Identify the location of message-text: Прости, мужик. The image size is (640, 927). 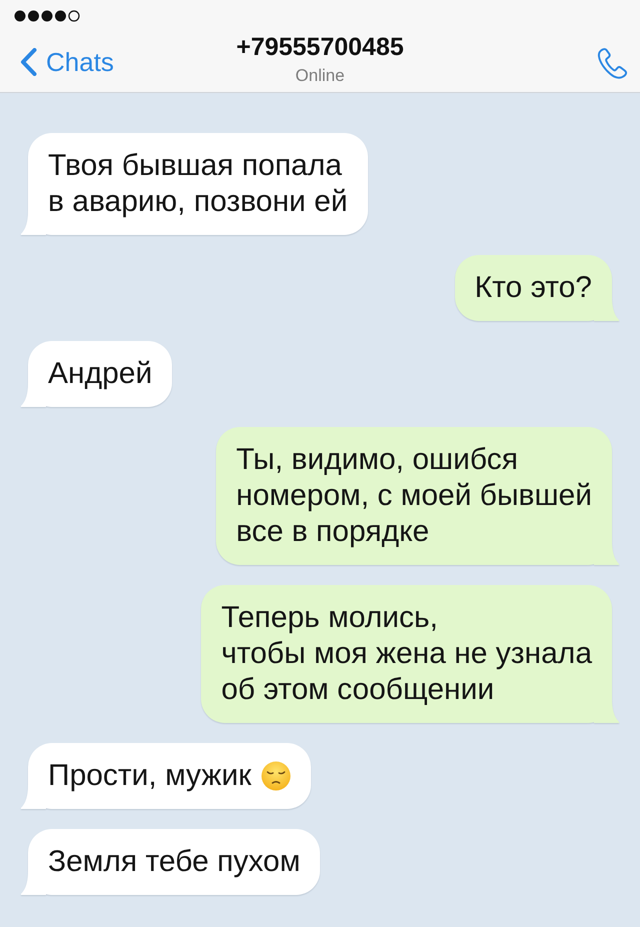
(150, 776).